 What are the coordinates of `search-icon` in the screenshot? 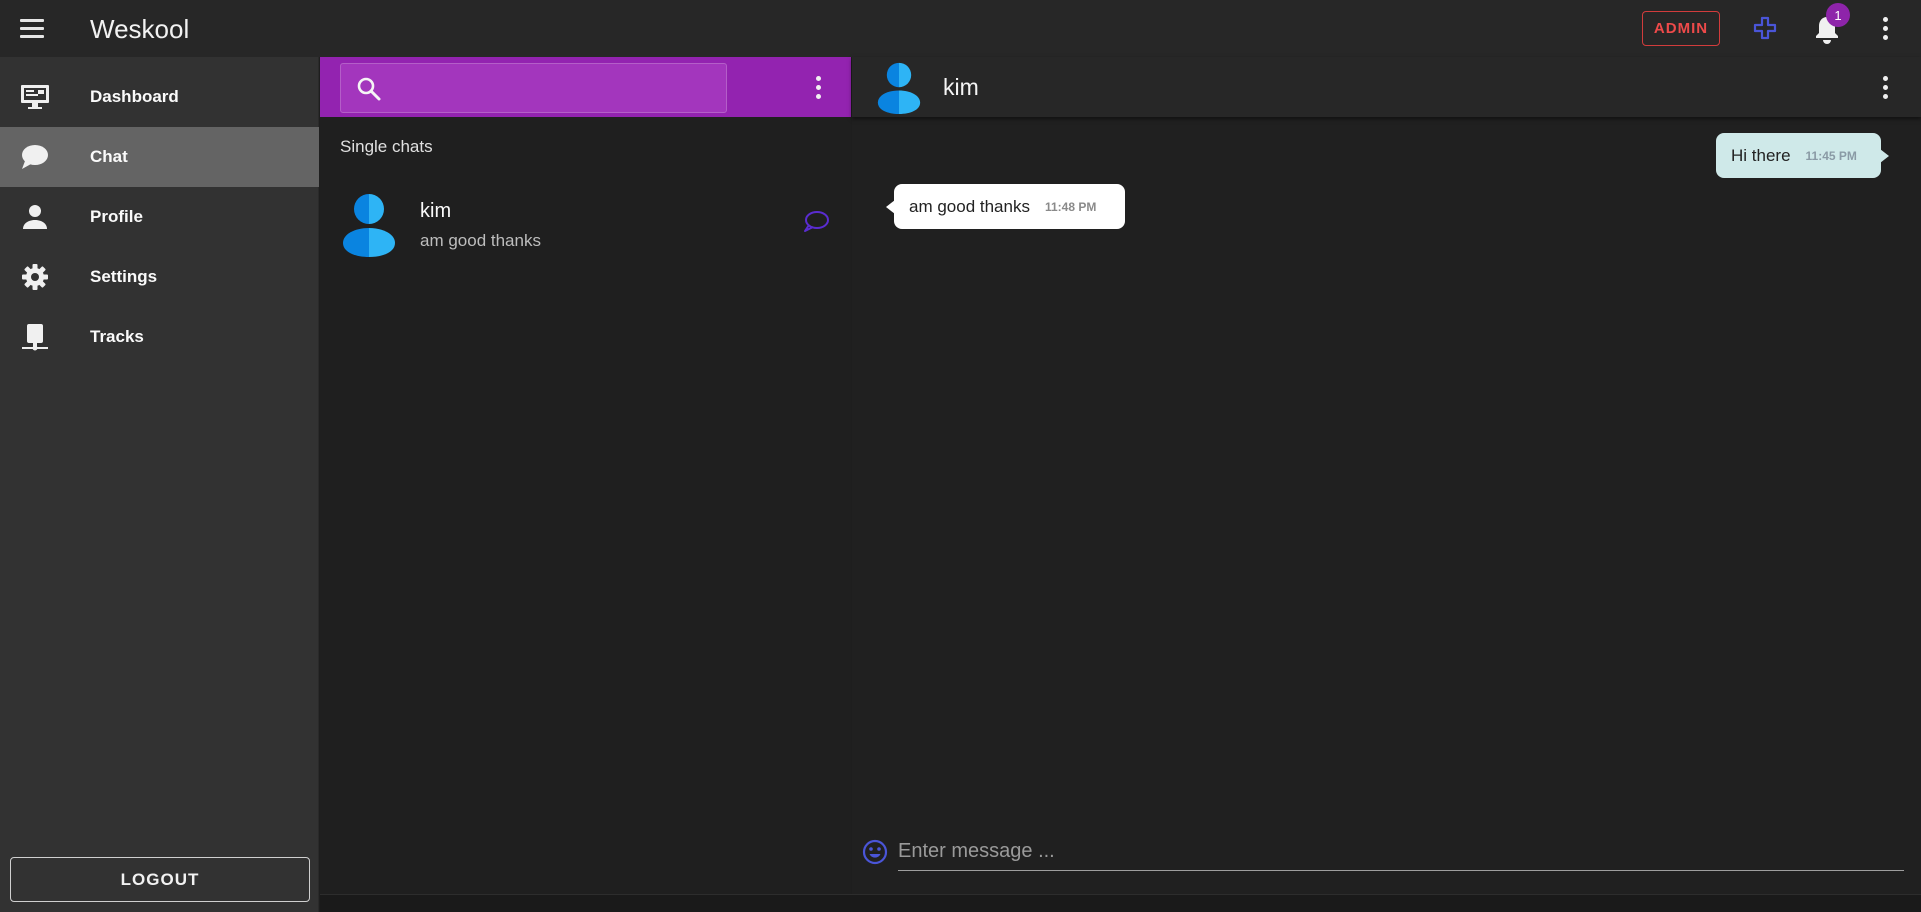 It's located at (369, 89).